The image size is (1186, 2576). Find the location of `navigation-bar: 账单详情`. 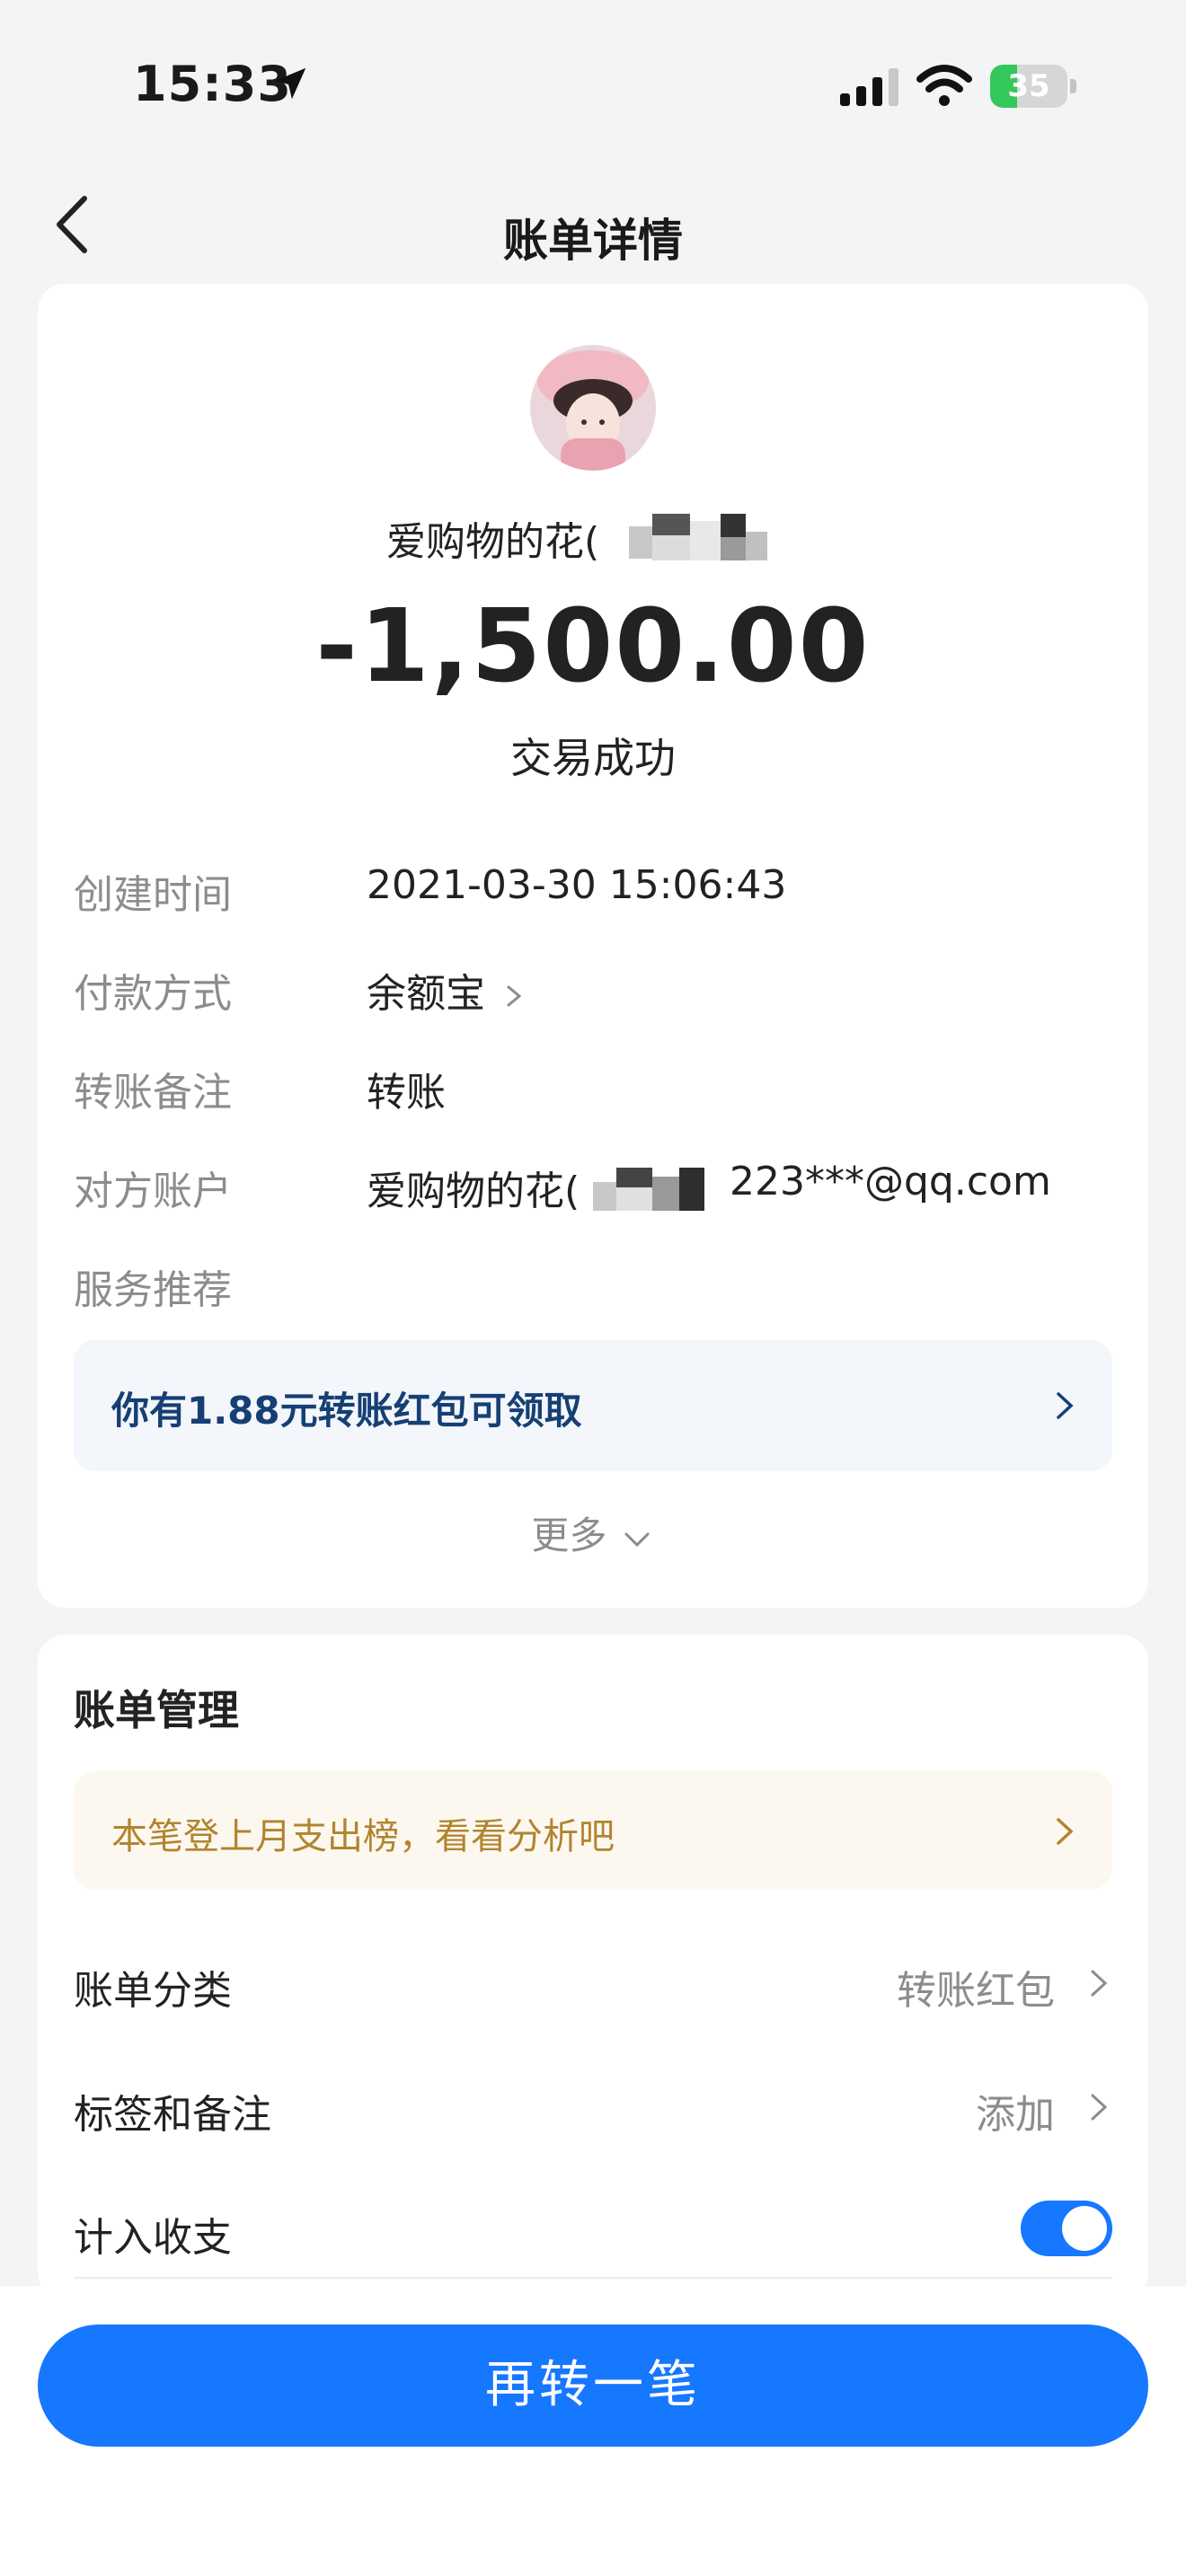

navigation-bar: 账单详情 is located at coordinates (593, 229).